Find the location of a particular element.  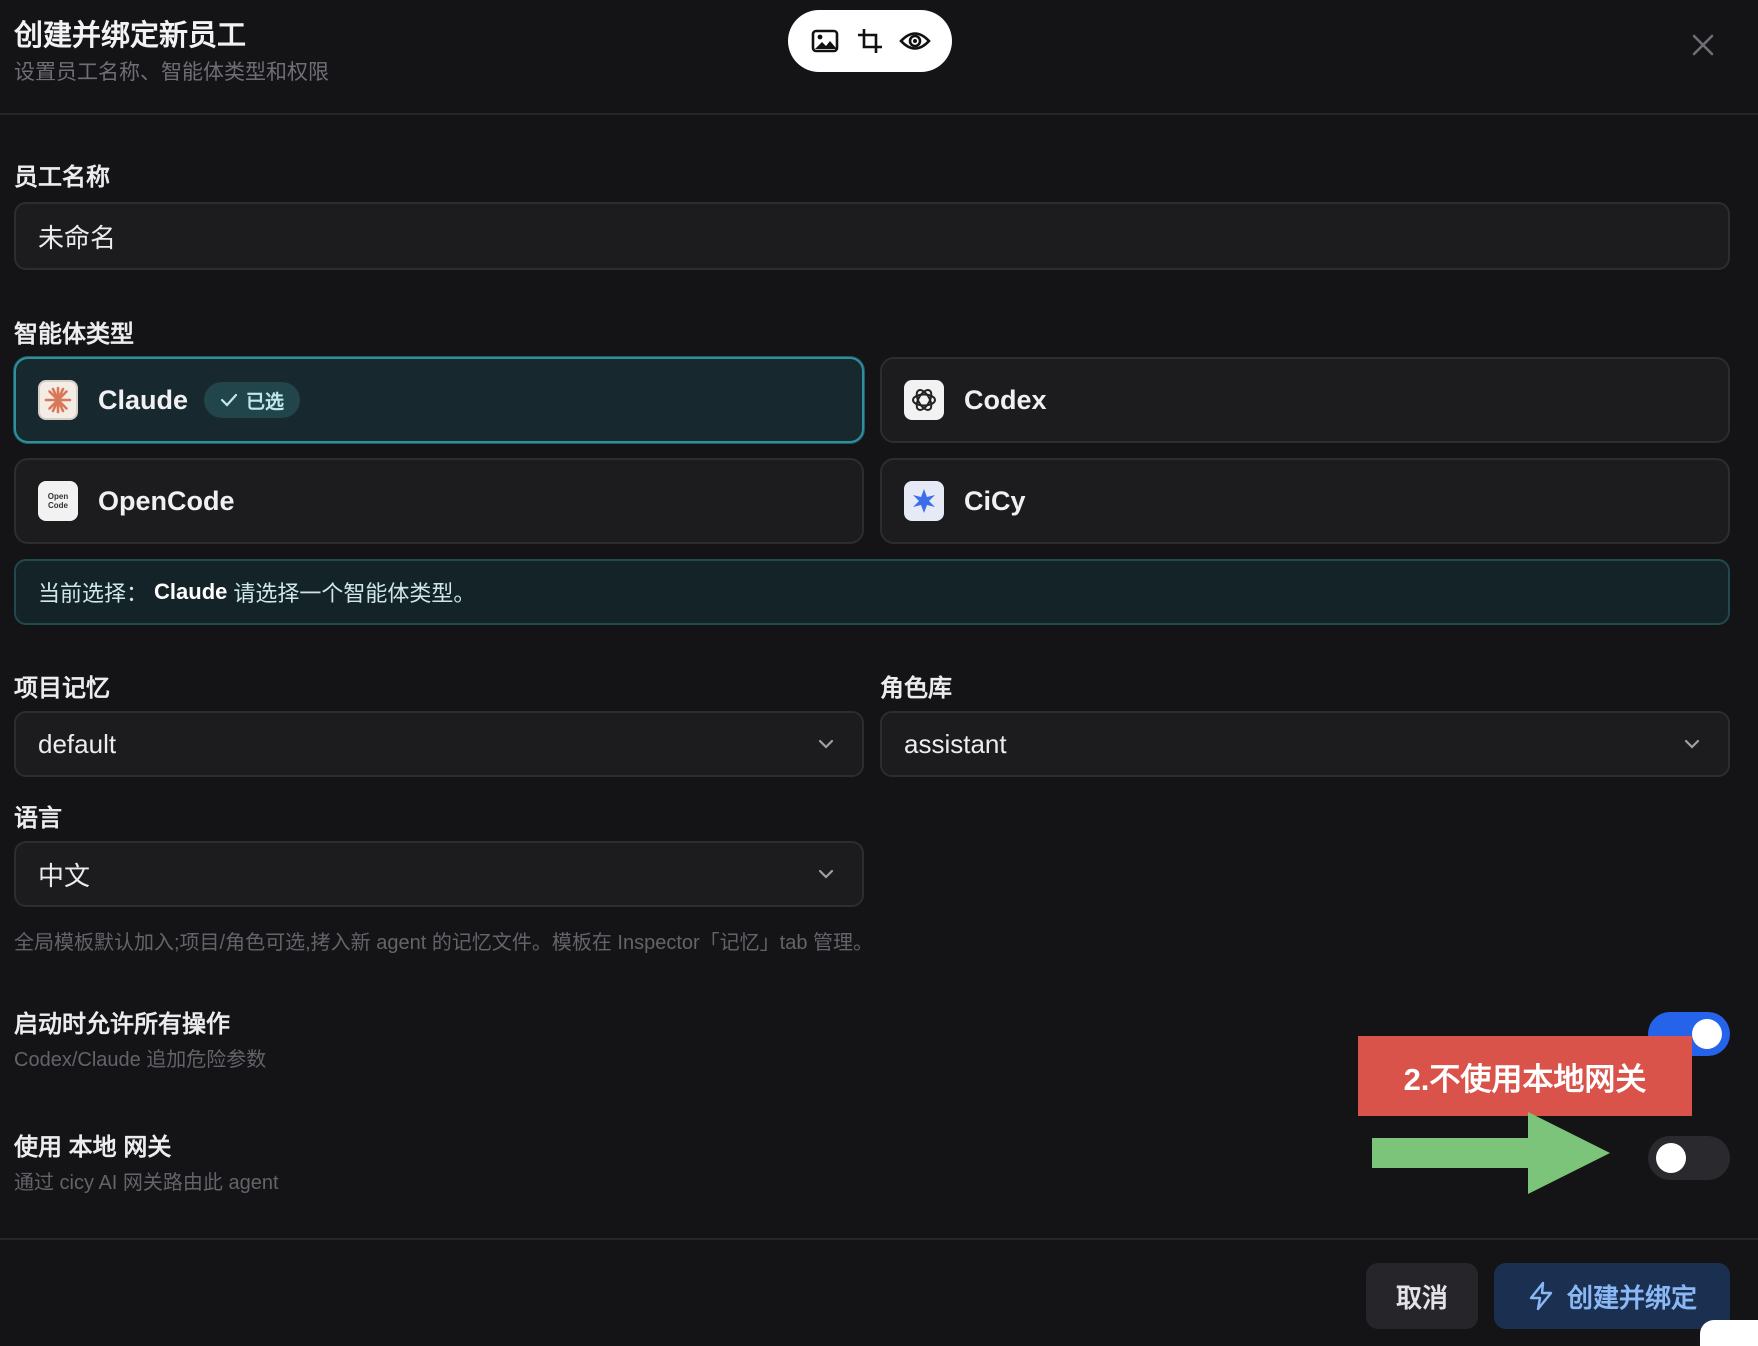

agent-option-codex: Codex is located at coordinates (1305, 400).